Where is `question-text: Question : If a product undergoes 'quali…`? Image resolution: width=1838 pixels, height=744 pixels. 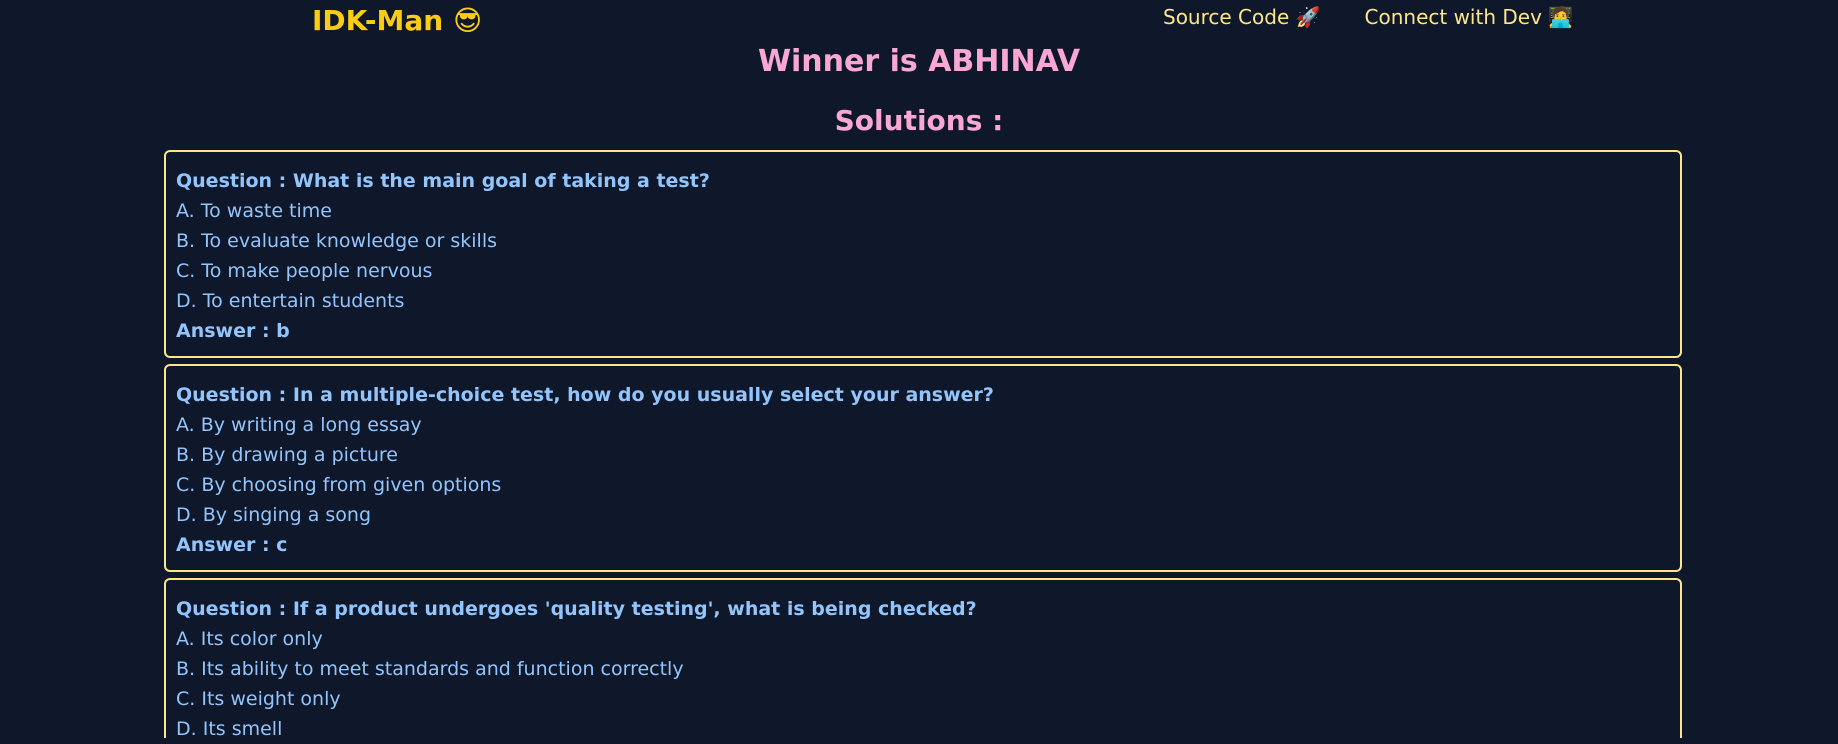 question-text: Question : If a product undergoes 'quali… is located at coordinates (576, 609).